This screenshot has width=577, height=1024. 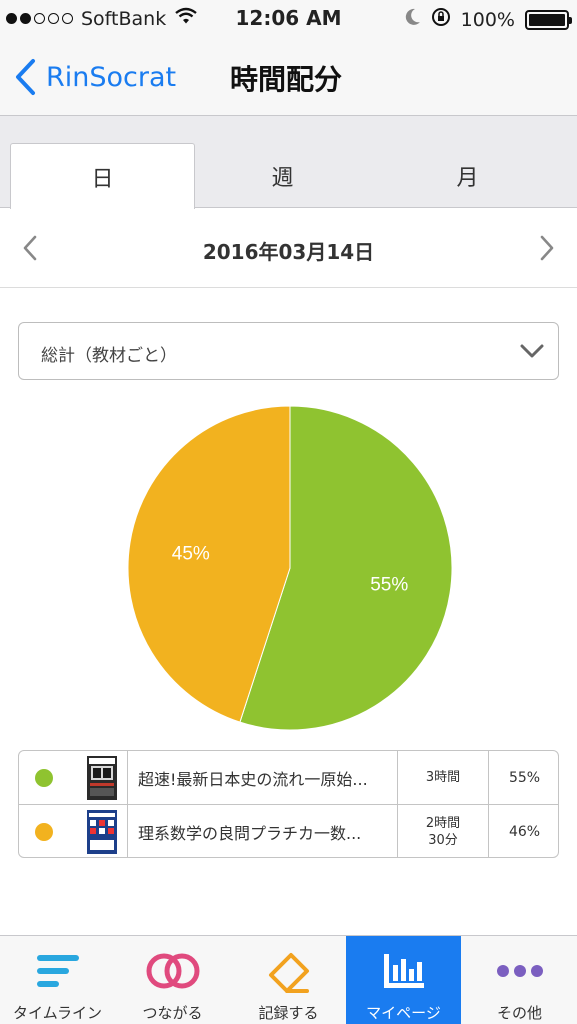 What do you see at coordinates (289, 971) in the screenshot?
I see `record-pencil-icon` at bounding box center [289, 971].